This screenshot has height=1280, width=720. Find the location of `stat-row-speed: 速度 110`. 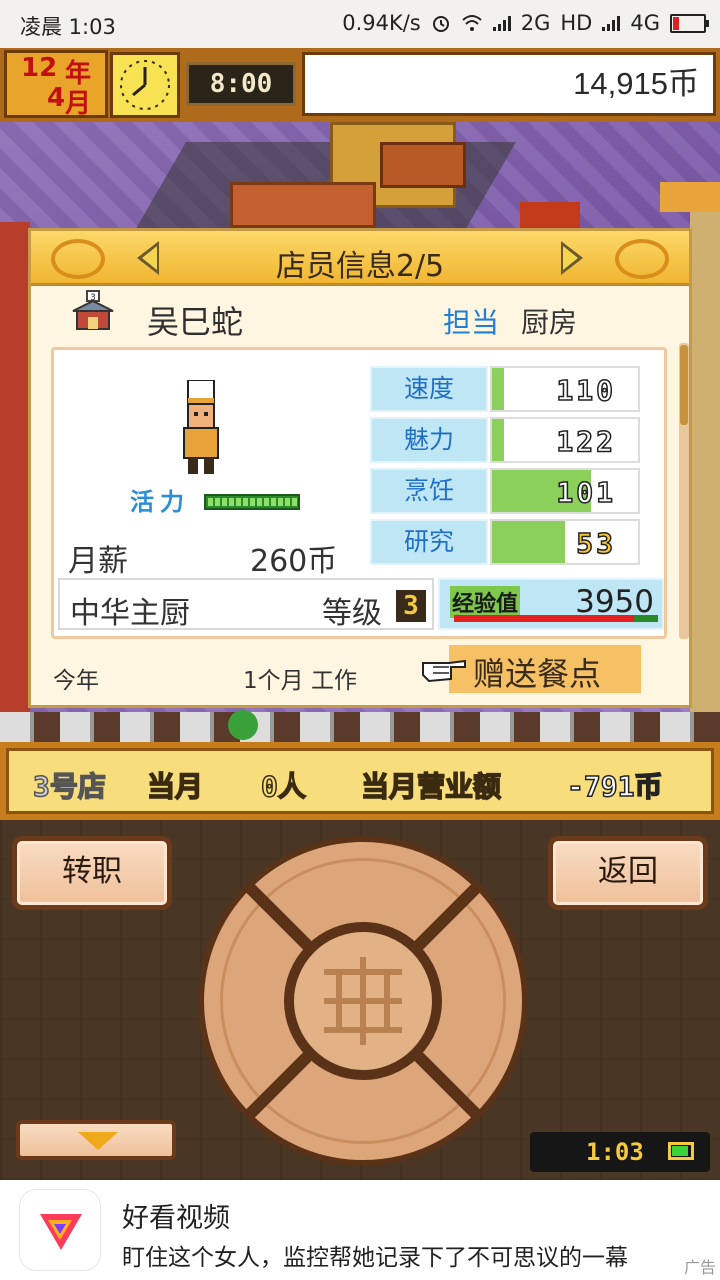

stat-row-speed: 速度 110 is located at coordinates (506, 390).